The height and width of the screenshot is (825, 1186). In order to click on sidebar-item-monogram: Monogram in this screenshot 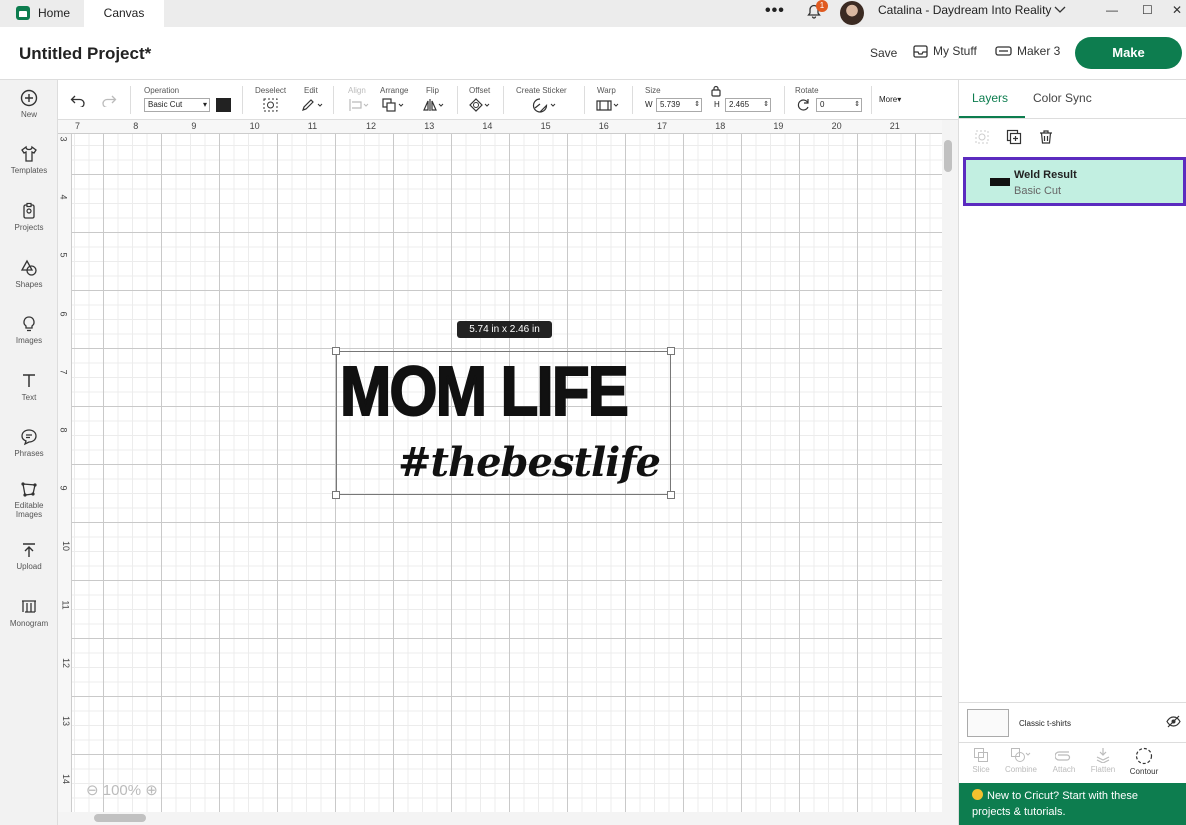, I will do `click(29, 613)`.